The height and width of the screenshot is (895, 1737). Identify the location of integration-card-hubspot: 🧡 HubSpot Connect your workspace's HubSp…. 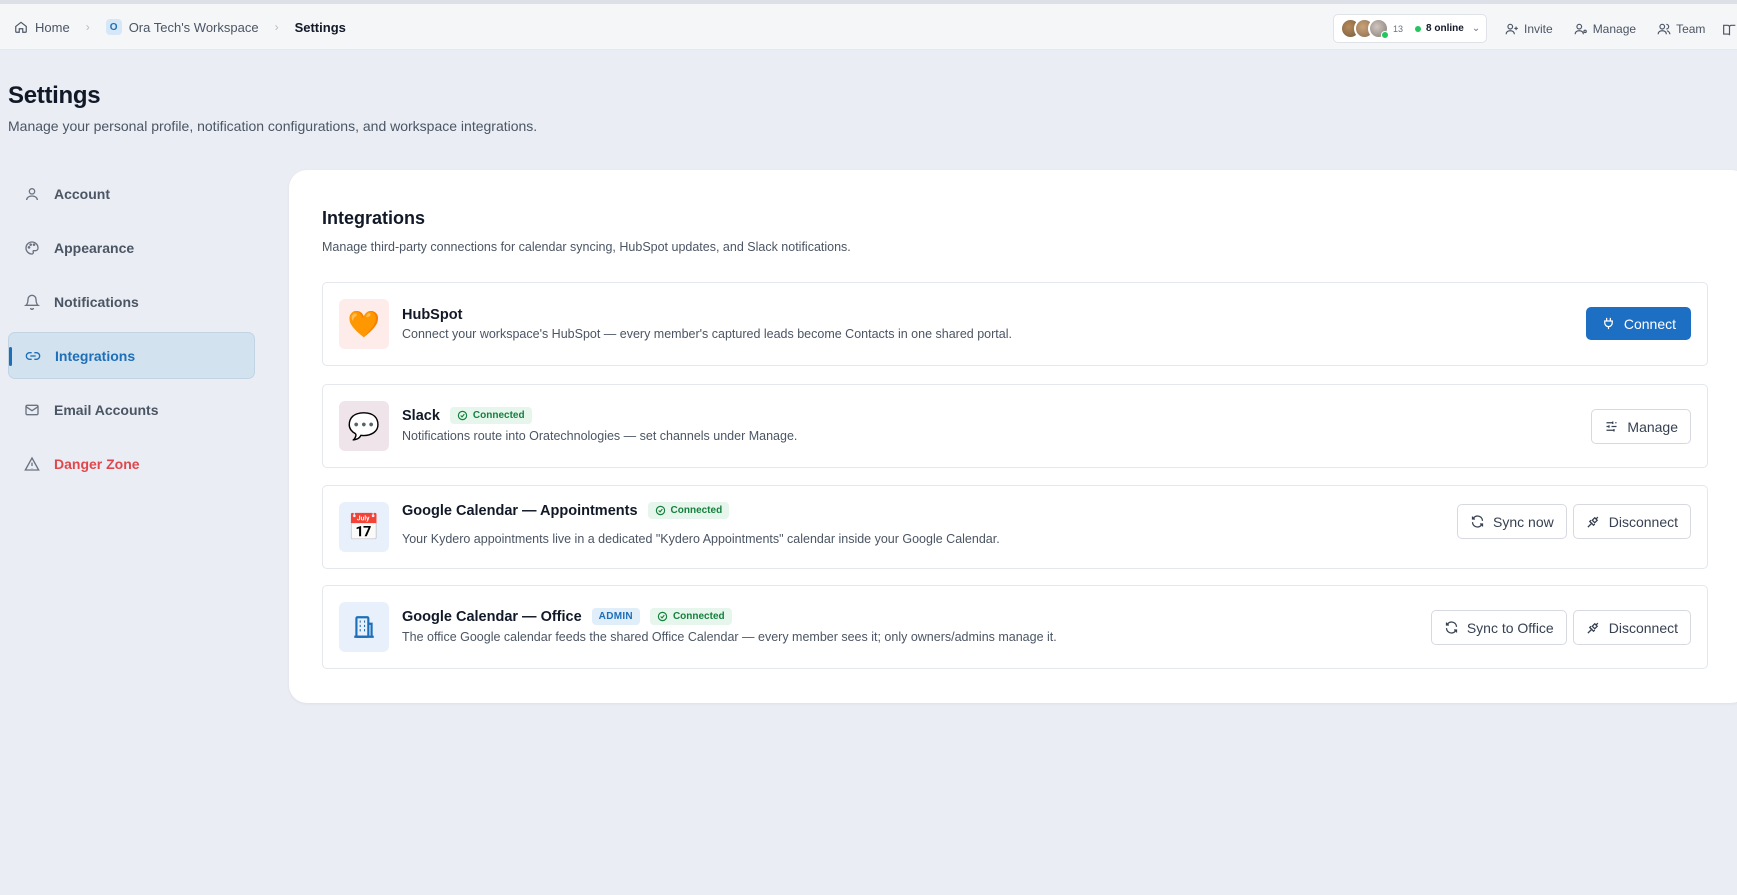
(1015, 324).